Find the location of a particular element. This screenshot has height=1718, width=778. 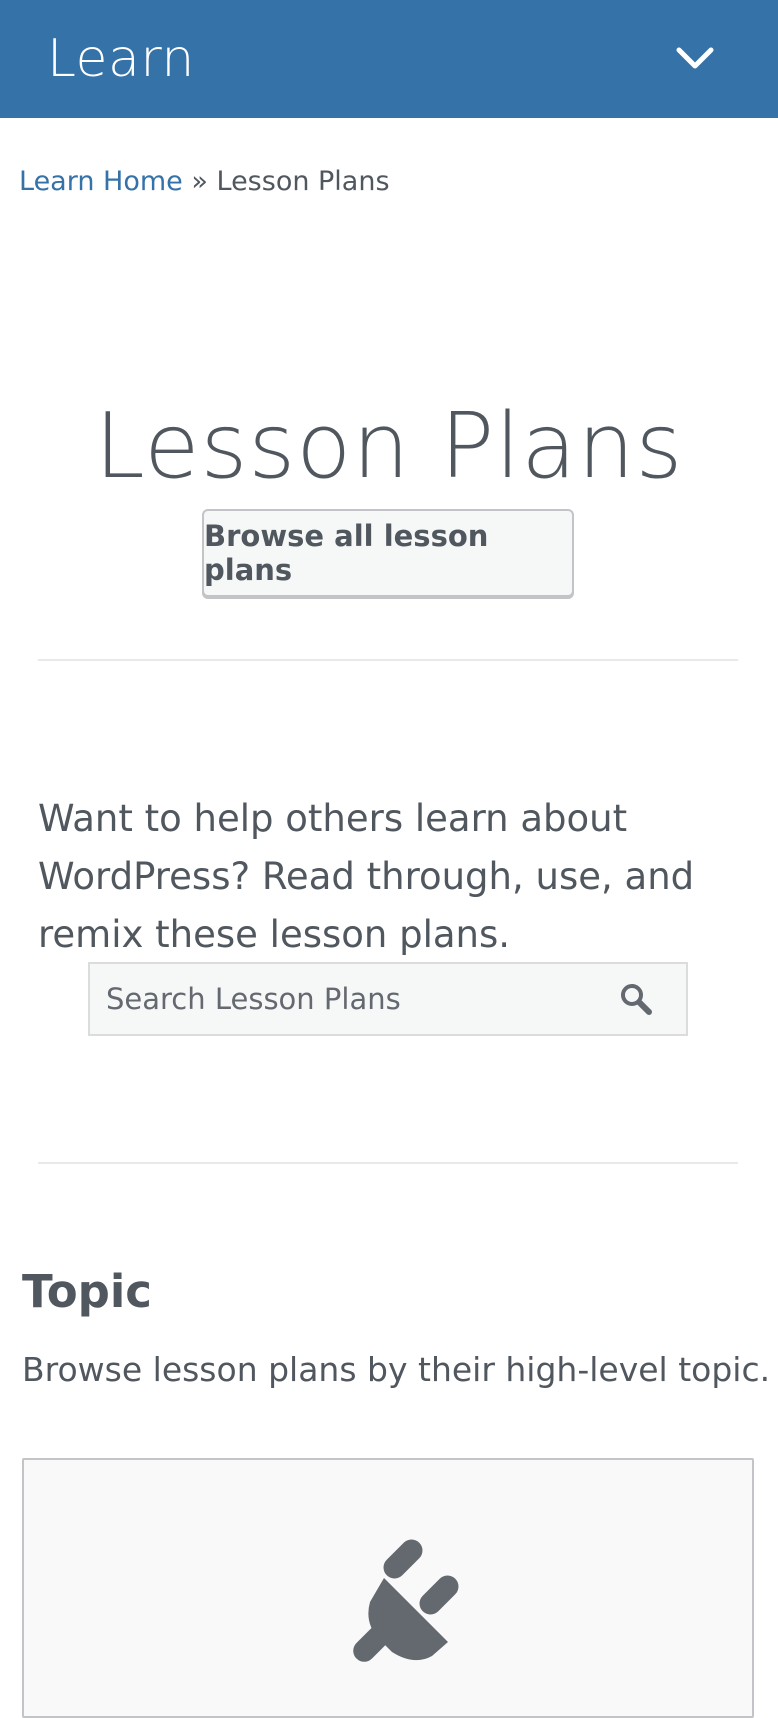

topic-card is located at coordinates (388, 1588).